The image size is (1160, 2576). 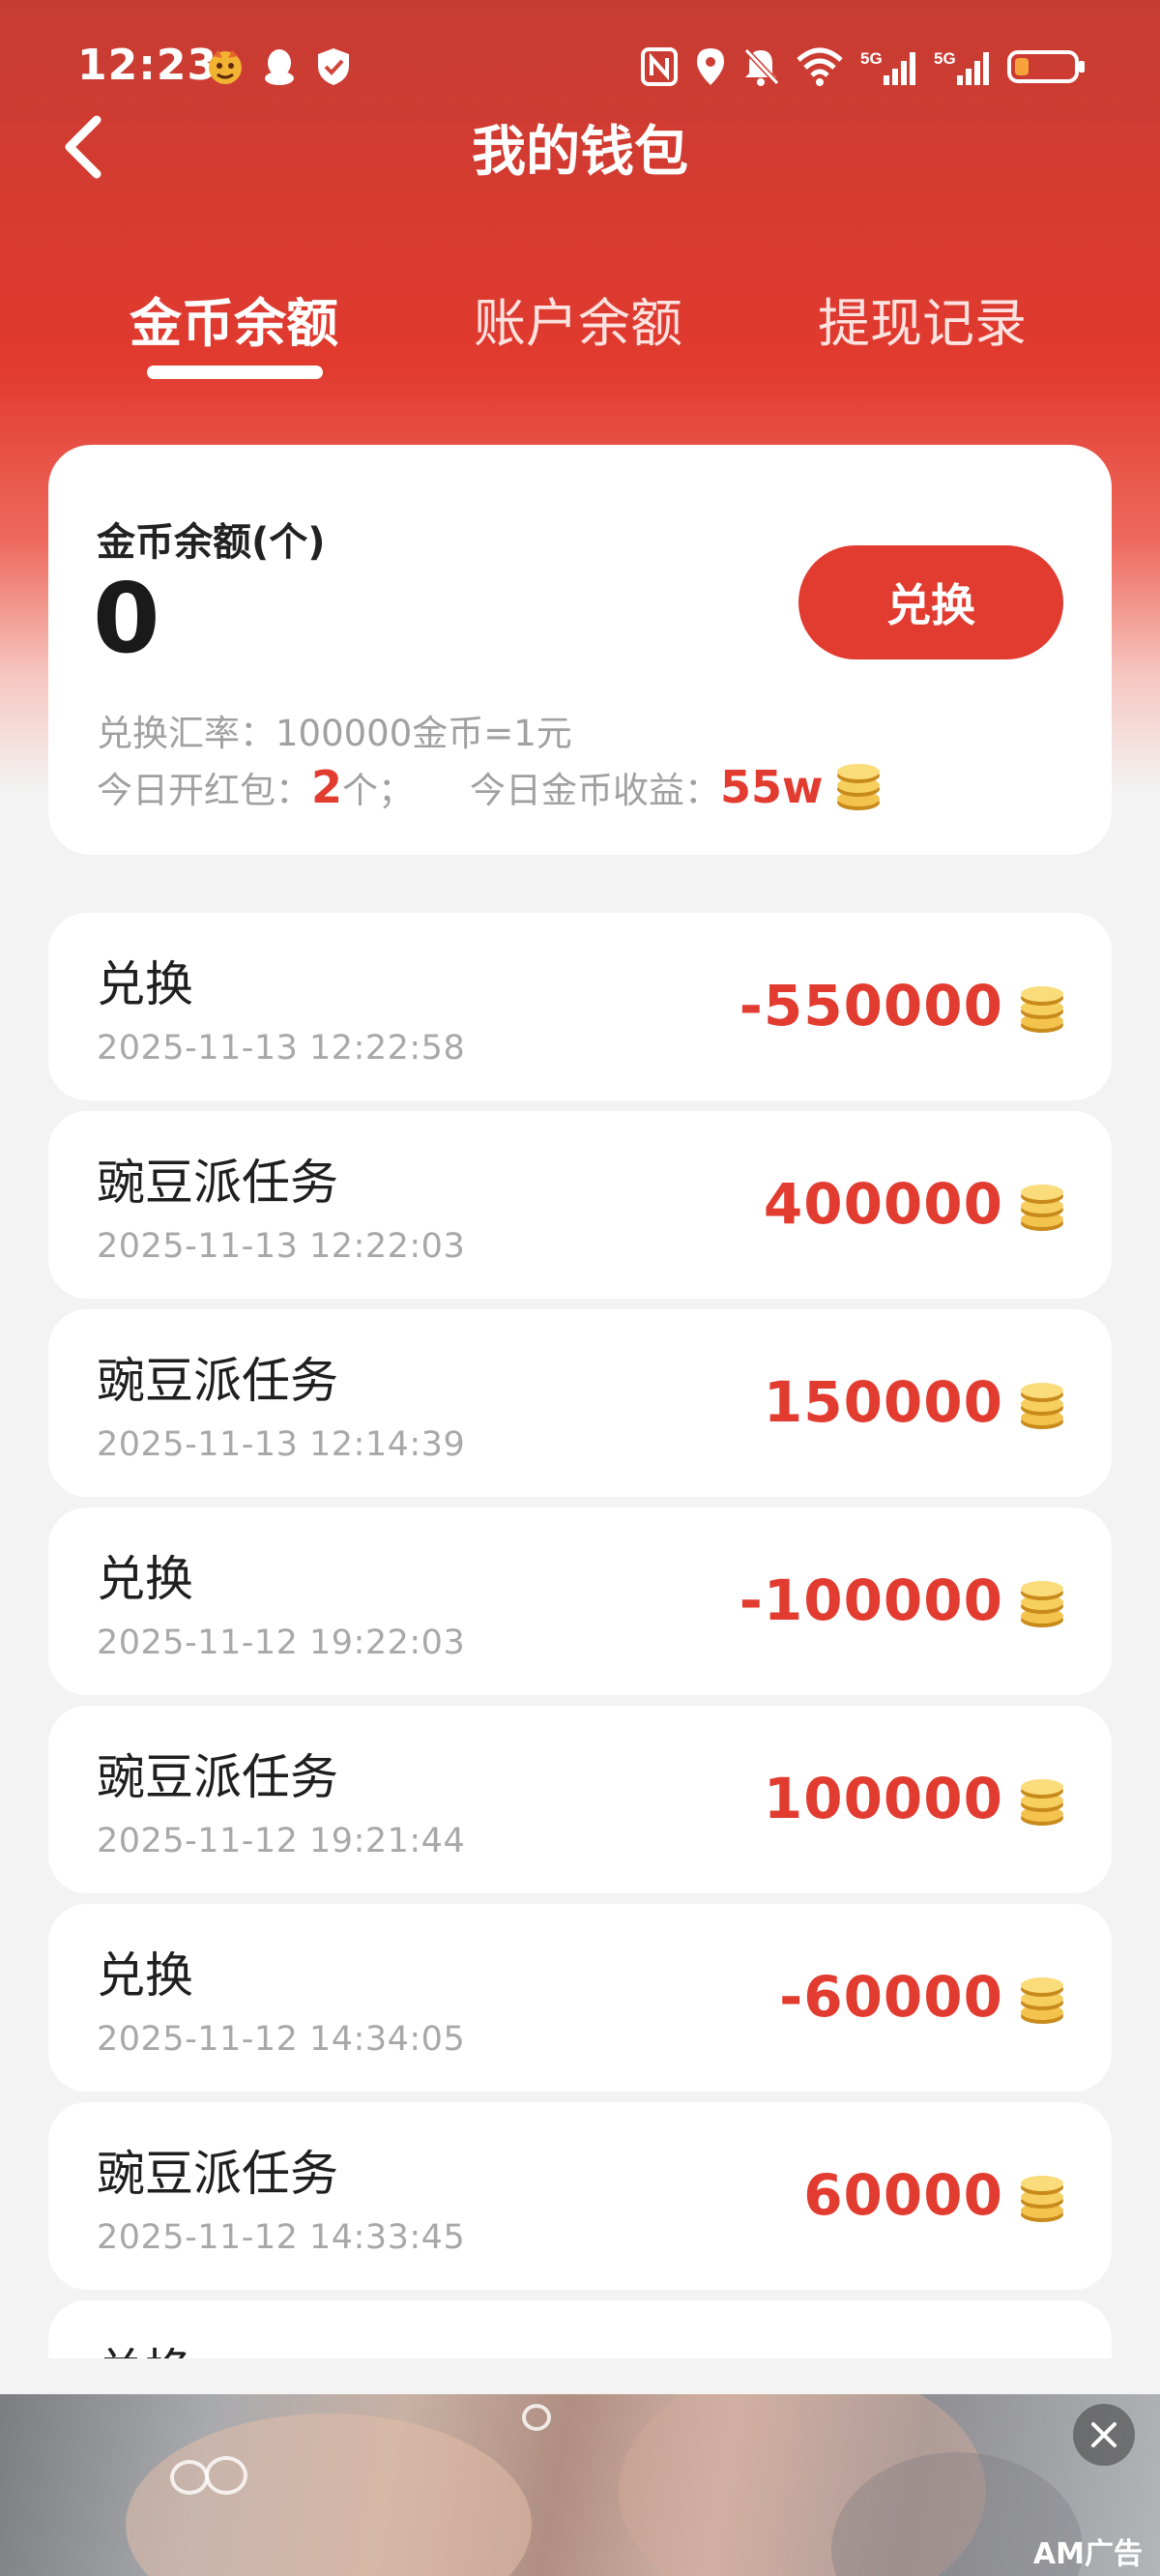 What do you see at coordinates (580, 2196) in the screenshot?
I see `record-row: 豌豆派任务 2025-11-12 14:33:45 60000` at bounding box center [580, 2196].